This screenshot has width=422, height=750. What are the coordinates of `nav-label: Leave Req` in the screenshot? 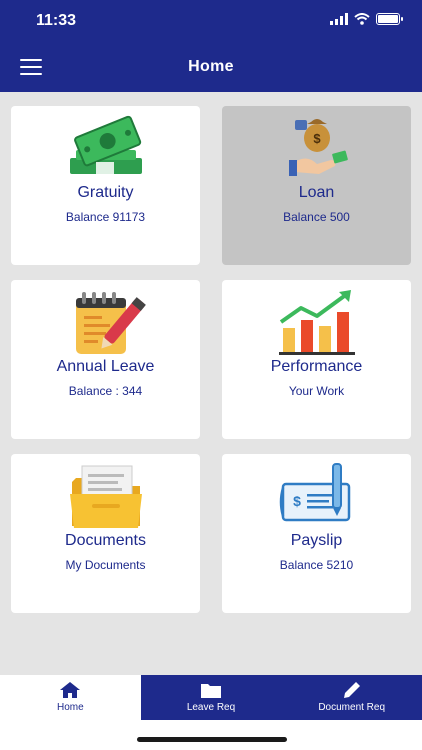 It's located at (211, 707).